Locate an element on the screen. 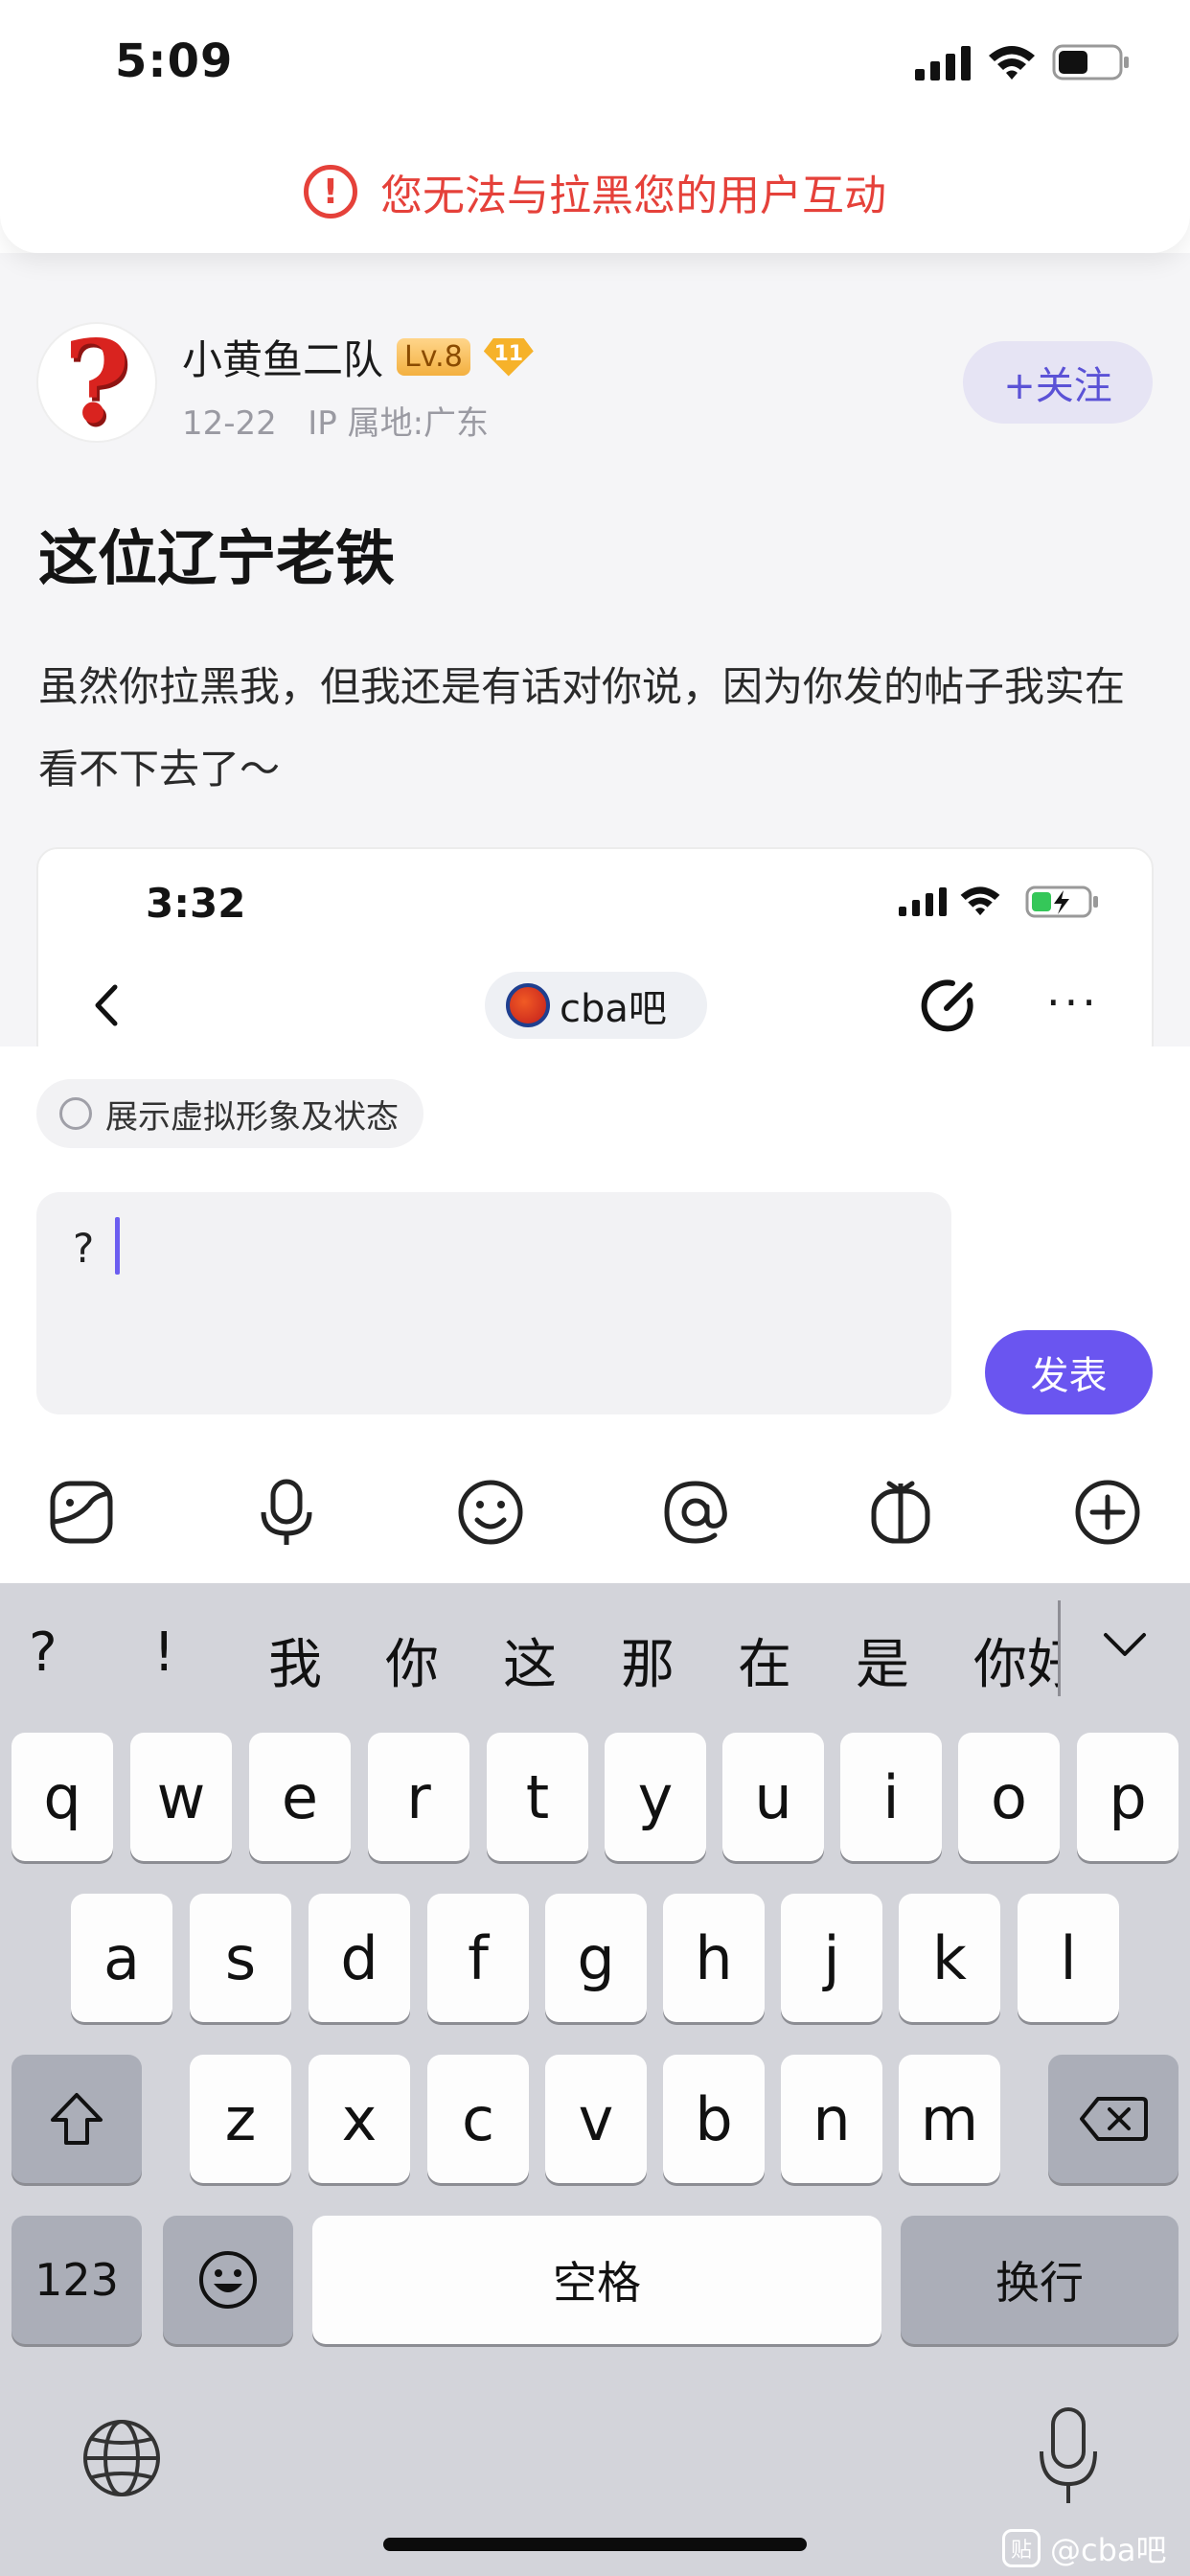 Image resolution: width=1190 pixels, height=2576 pixels. embedded-screenshot: 3:32 cba吧 ··· is located at coordinates (595, 946).